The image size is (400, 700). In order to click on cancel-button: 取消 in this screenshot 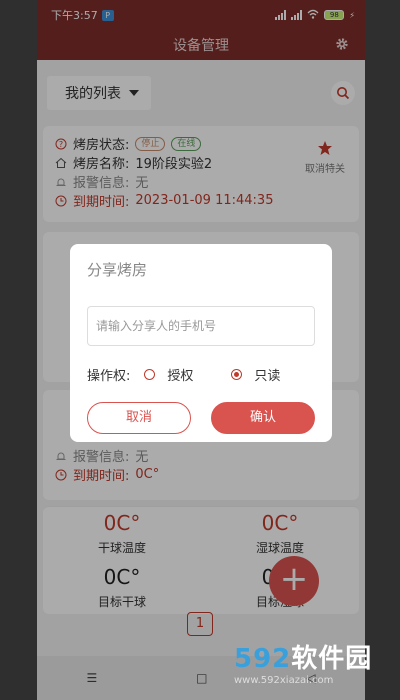, I will do `click(139, 418)`.